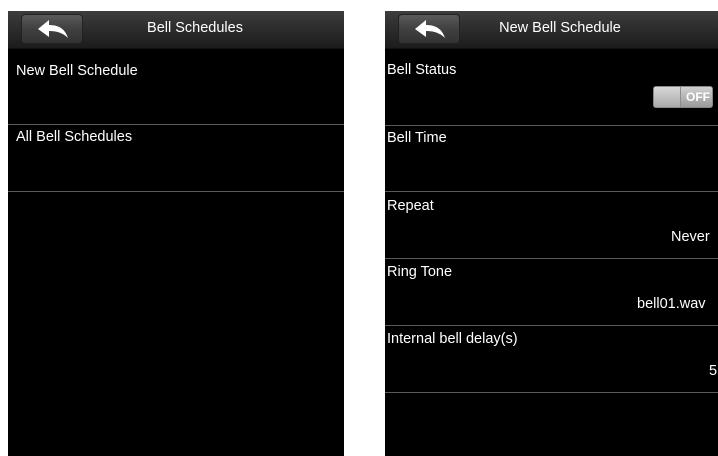  What do you see at coordinates (176, 92) in the screenshot?
I see `menu-item-new-bell-schedule: New Bell Schedule` at bounding box center [176, 92].